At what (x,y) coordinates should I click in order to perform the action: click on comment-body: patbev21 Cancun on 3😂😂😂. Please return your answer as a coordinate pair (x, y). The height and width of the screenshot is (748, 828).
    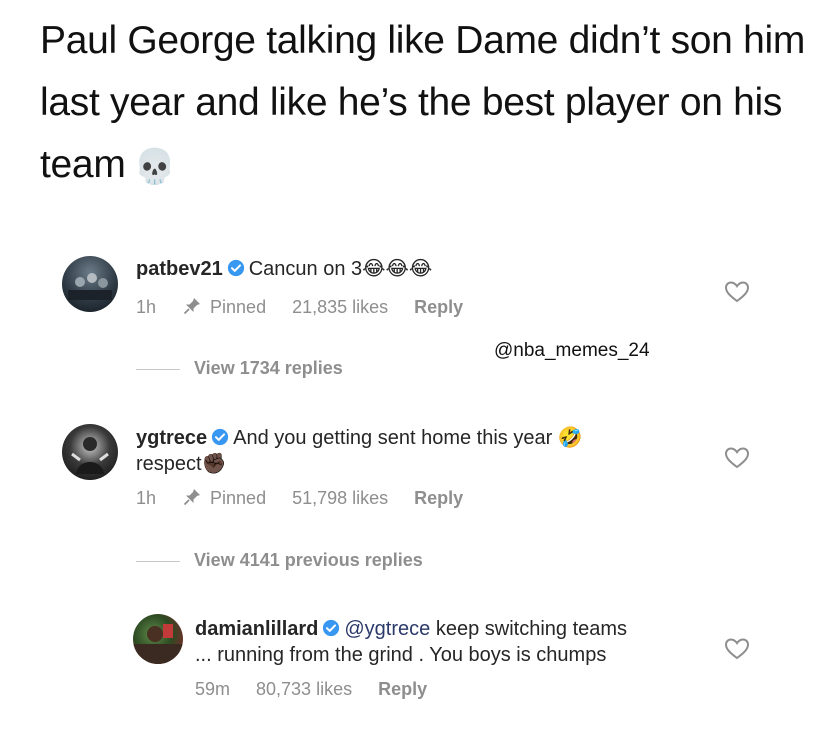
    Looking at the image, I should click on (284, 269).